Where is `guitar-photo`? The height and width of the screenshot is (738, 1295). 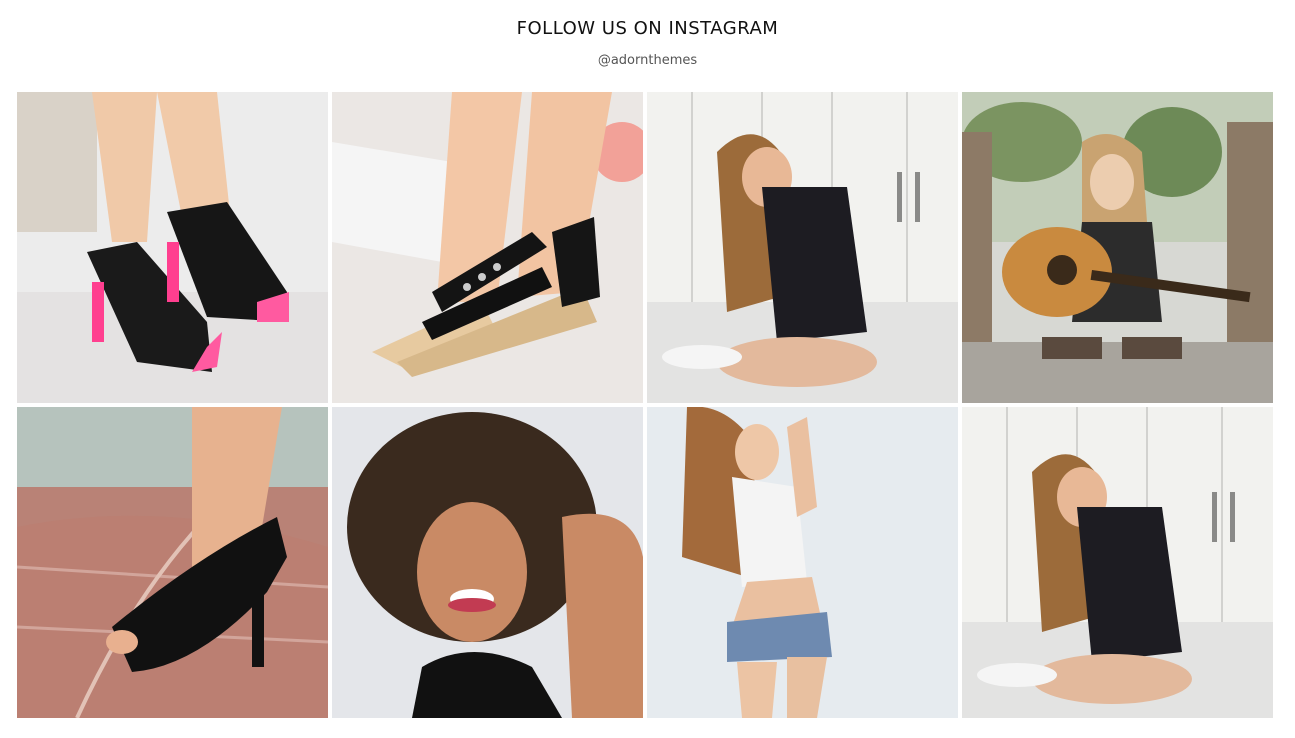
guitar-photo is located at coordinates (1117, 247).